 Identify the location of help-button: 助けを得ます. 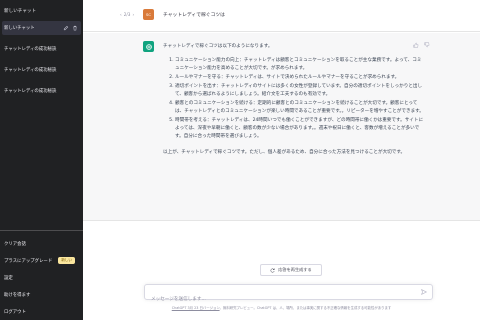
(41, 294).